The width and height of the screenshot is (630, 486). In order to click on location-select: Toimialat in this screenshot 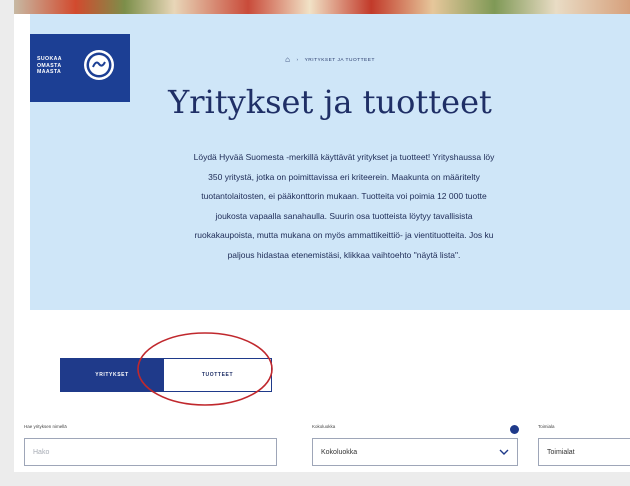, I will do `click(584, 452)`.